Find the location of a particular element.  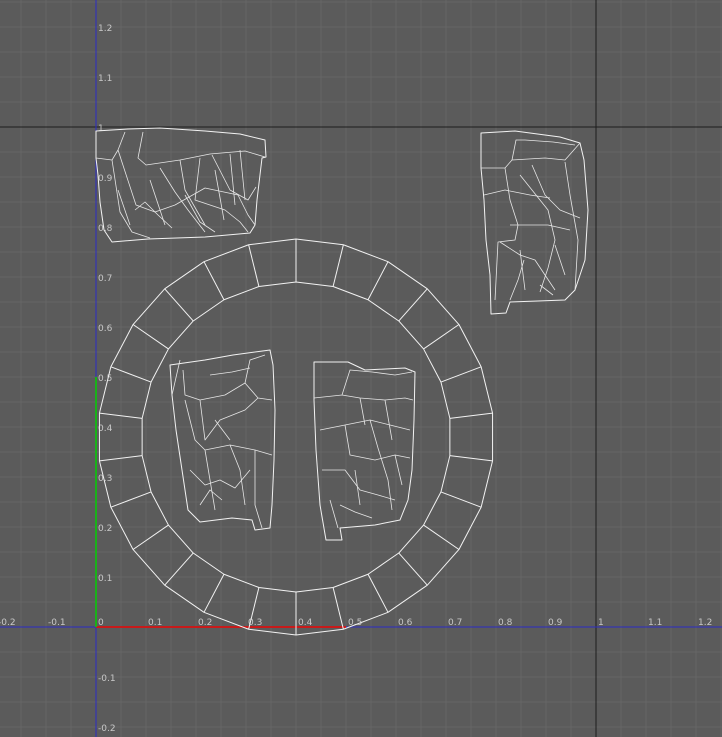

x-tick-label: 1 is located at coordinates (601, 623).